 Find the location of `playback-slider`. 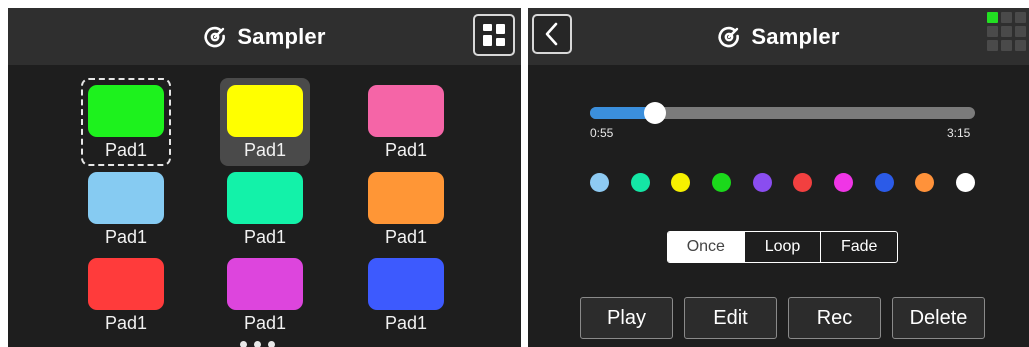

playback-slider is located at coordinates (782, 113).